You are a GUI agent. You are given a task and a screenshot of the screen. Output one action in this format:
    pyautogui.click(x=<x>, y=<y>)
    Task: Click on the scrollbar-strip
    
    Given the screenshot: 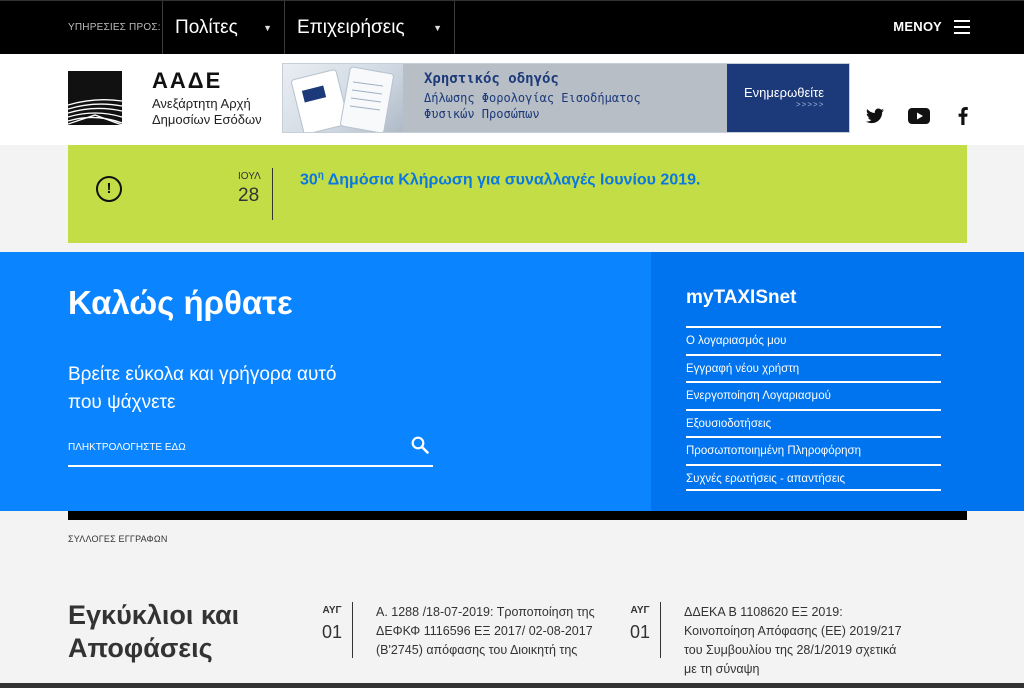 What is the action you would take?
    pyautogui.click(x=512, y=685)
    